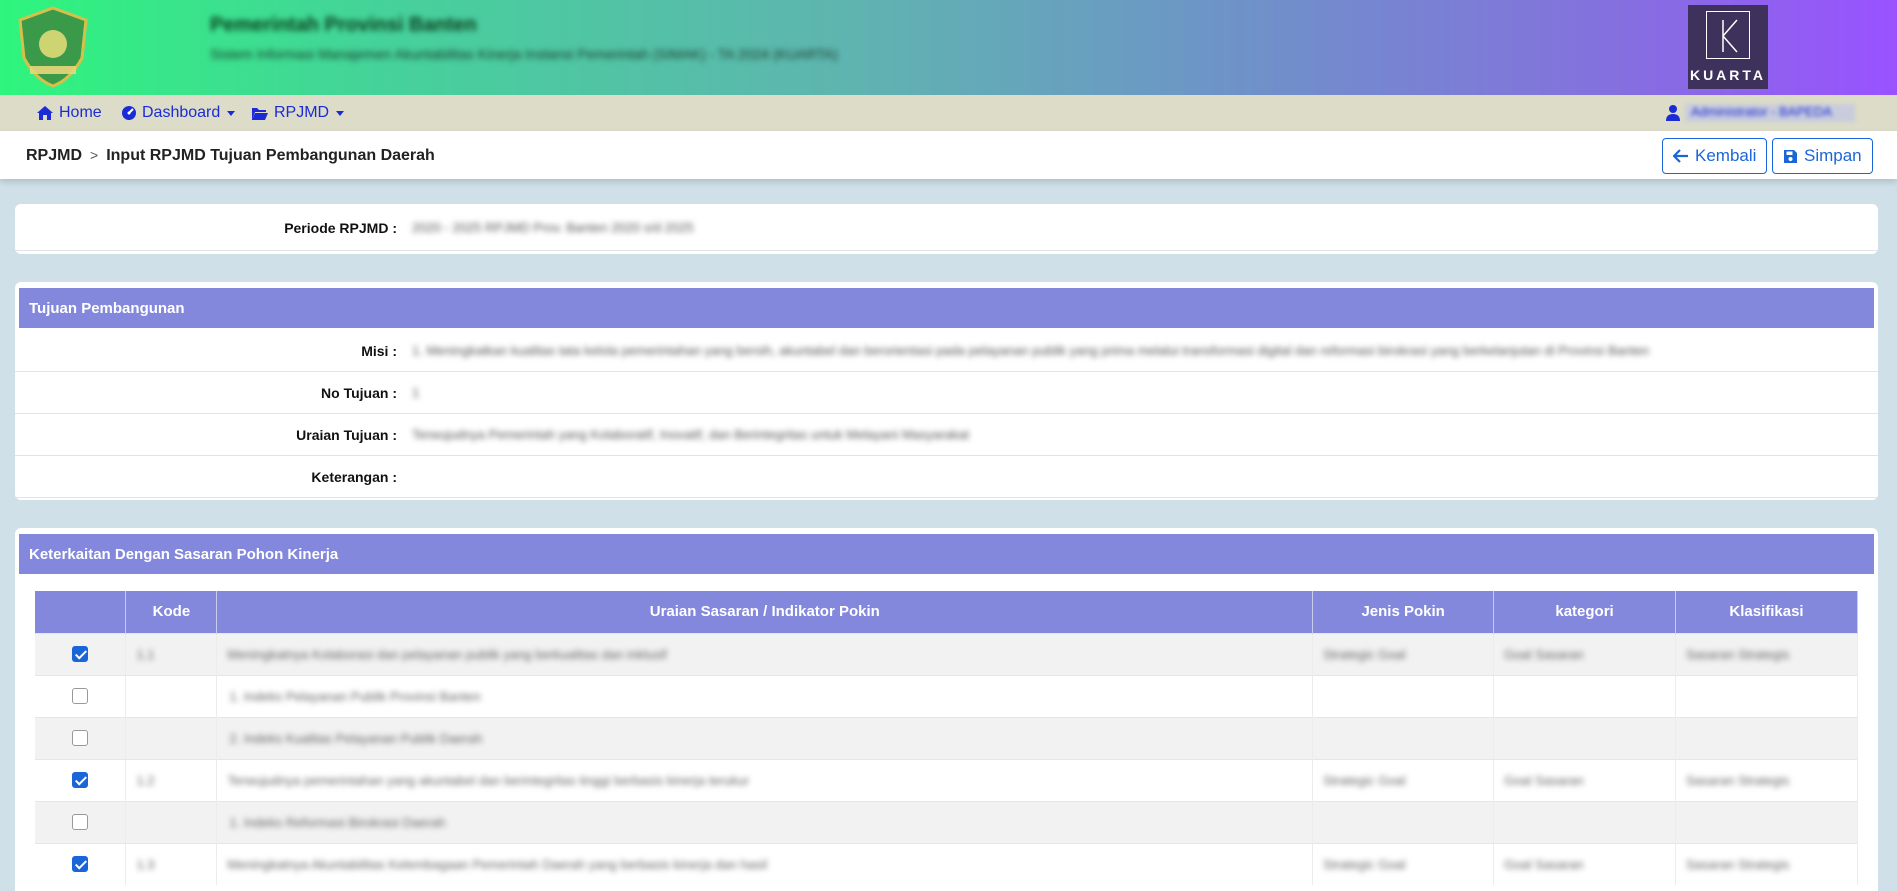  I want to click on no-tujuan-label: No Tujuan :, so click(359, 393).